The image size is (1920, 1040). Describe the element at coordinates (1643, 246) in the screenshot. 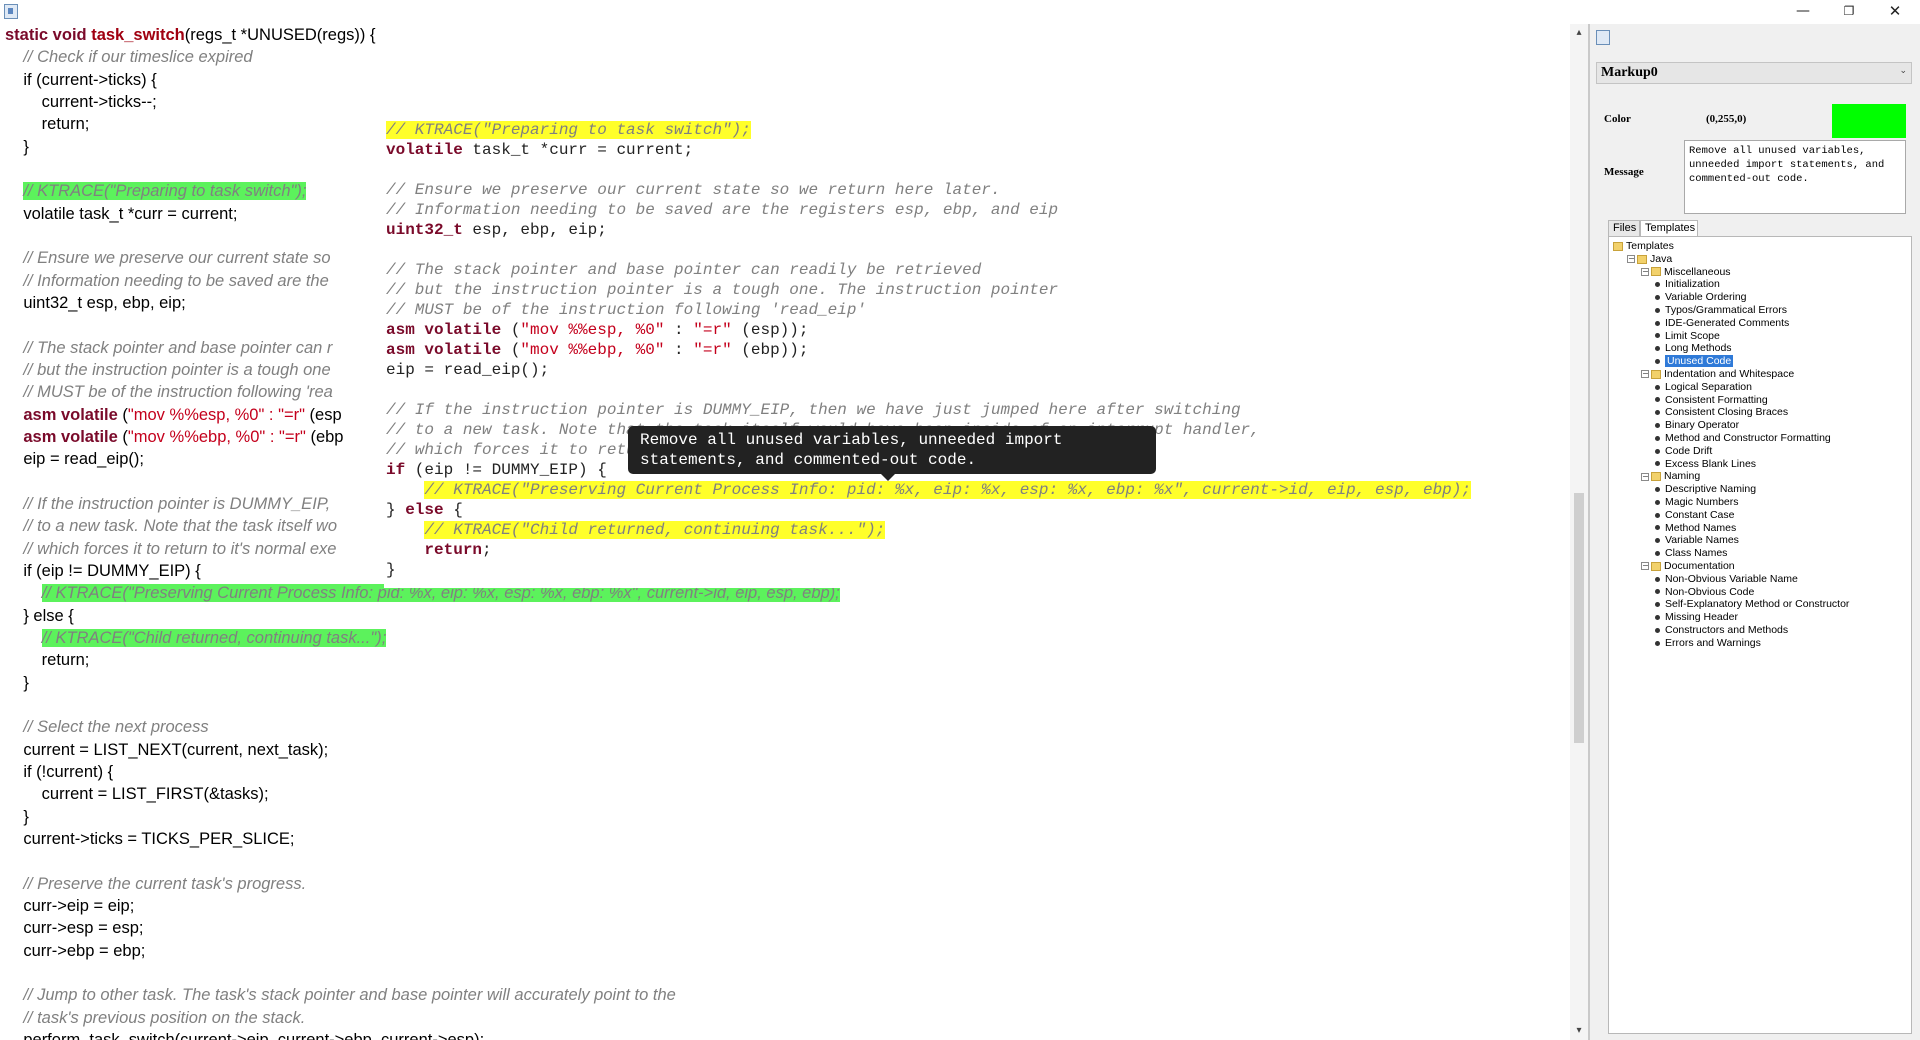

I see `tree-folder: Templates` at that location.